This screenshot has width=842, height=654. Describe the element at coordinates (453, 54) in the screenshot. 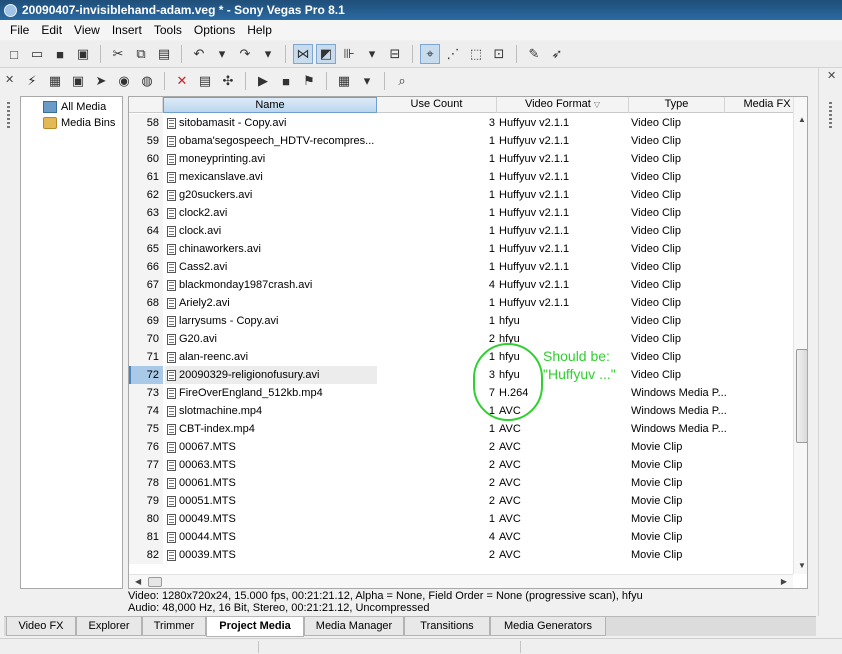

I see `envelope-tool-icon: ⋰` at that location.